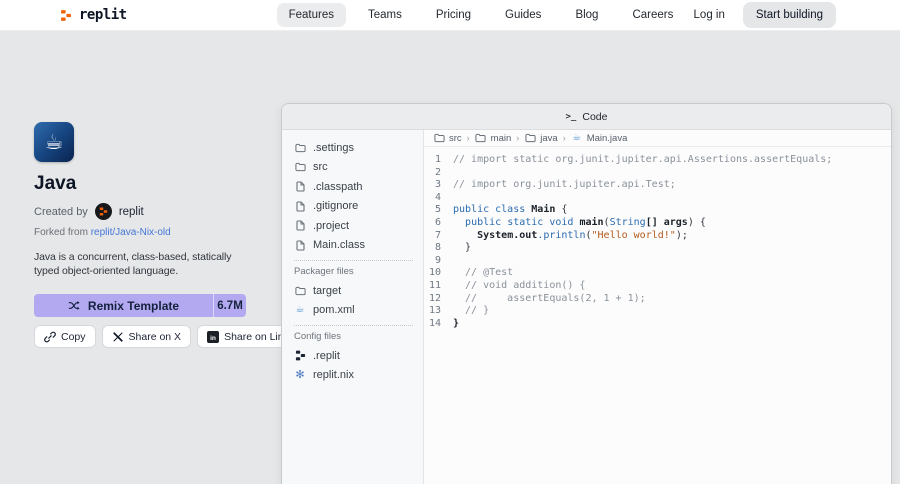 The width and height of the screenshot is (900, 484). I want to click on code-text: // void addition() {, so click(519, 285).